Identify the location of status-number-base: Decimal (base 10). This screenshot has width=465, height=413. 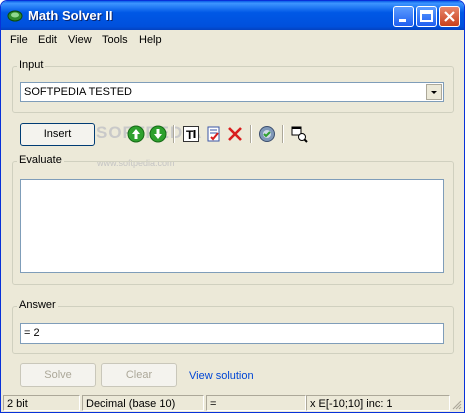
(143, 403).